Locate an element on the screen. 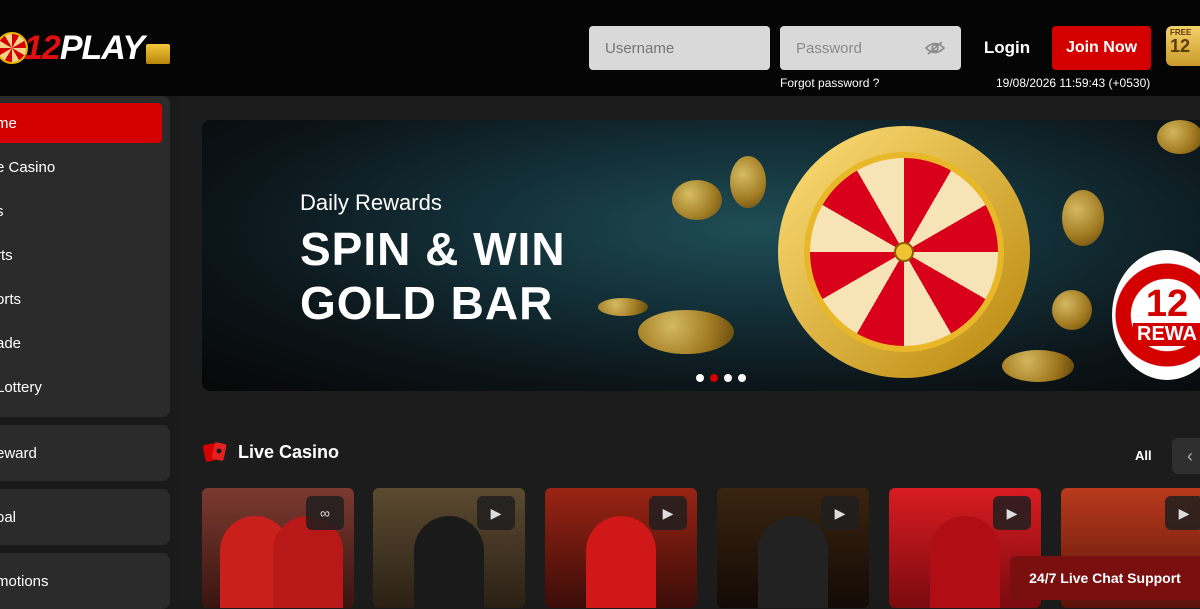 Image resolution: width=1200 pixels, height=609 pixels. logo-play: PLAY is located at coordinates (102, 47).